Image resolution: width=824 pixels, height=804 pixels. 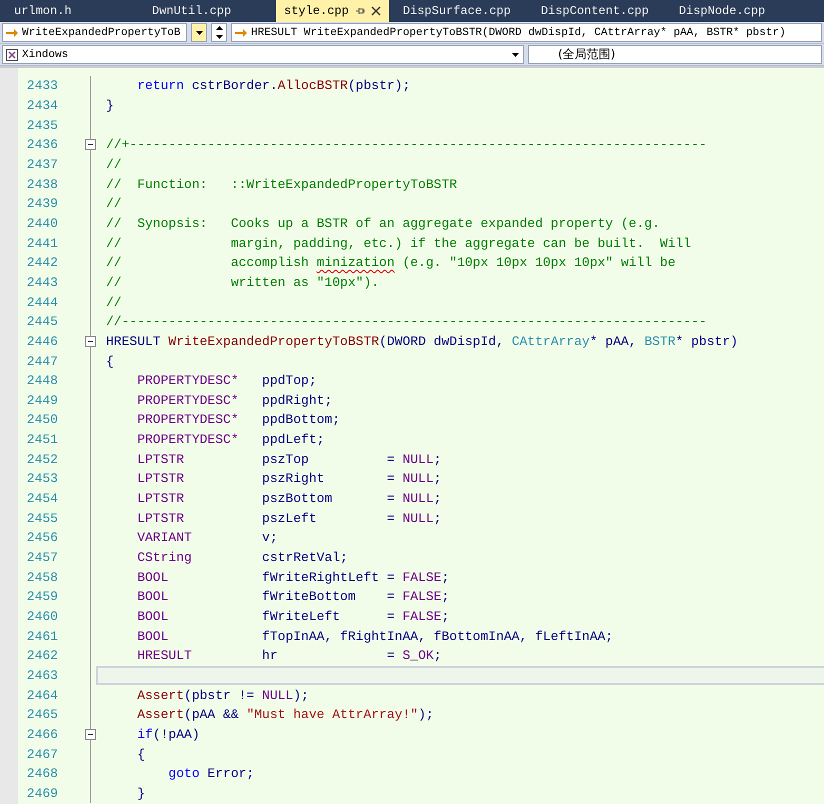 What do you see at coordinates (289, 479) in the screenshot?
I see `code-line: LPTSTR pszRight = NULL;` at bounding box center [289, 479].